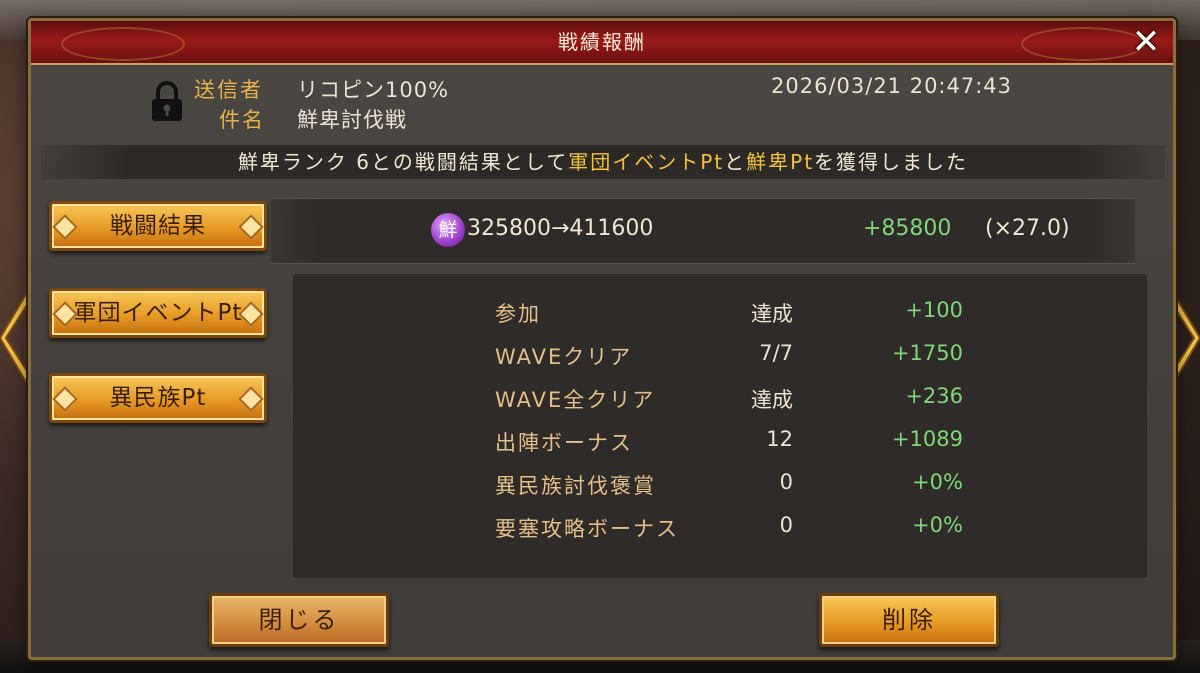 The width and height of the screenshot is (1200, 673). Describe the element at coordinates (646, 162) in the screenshot. I see `banner-highlight-event-pt: 軍団イベントPt` at that location.